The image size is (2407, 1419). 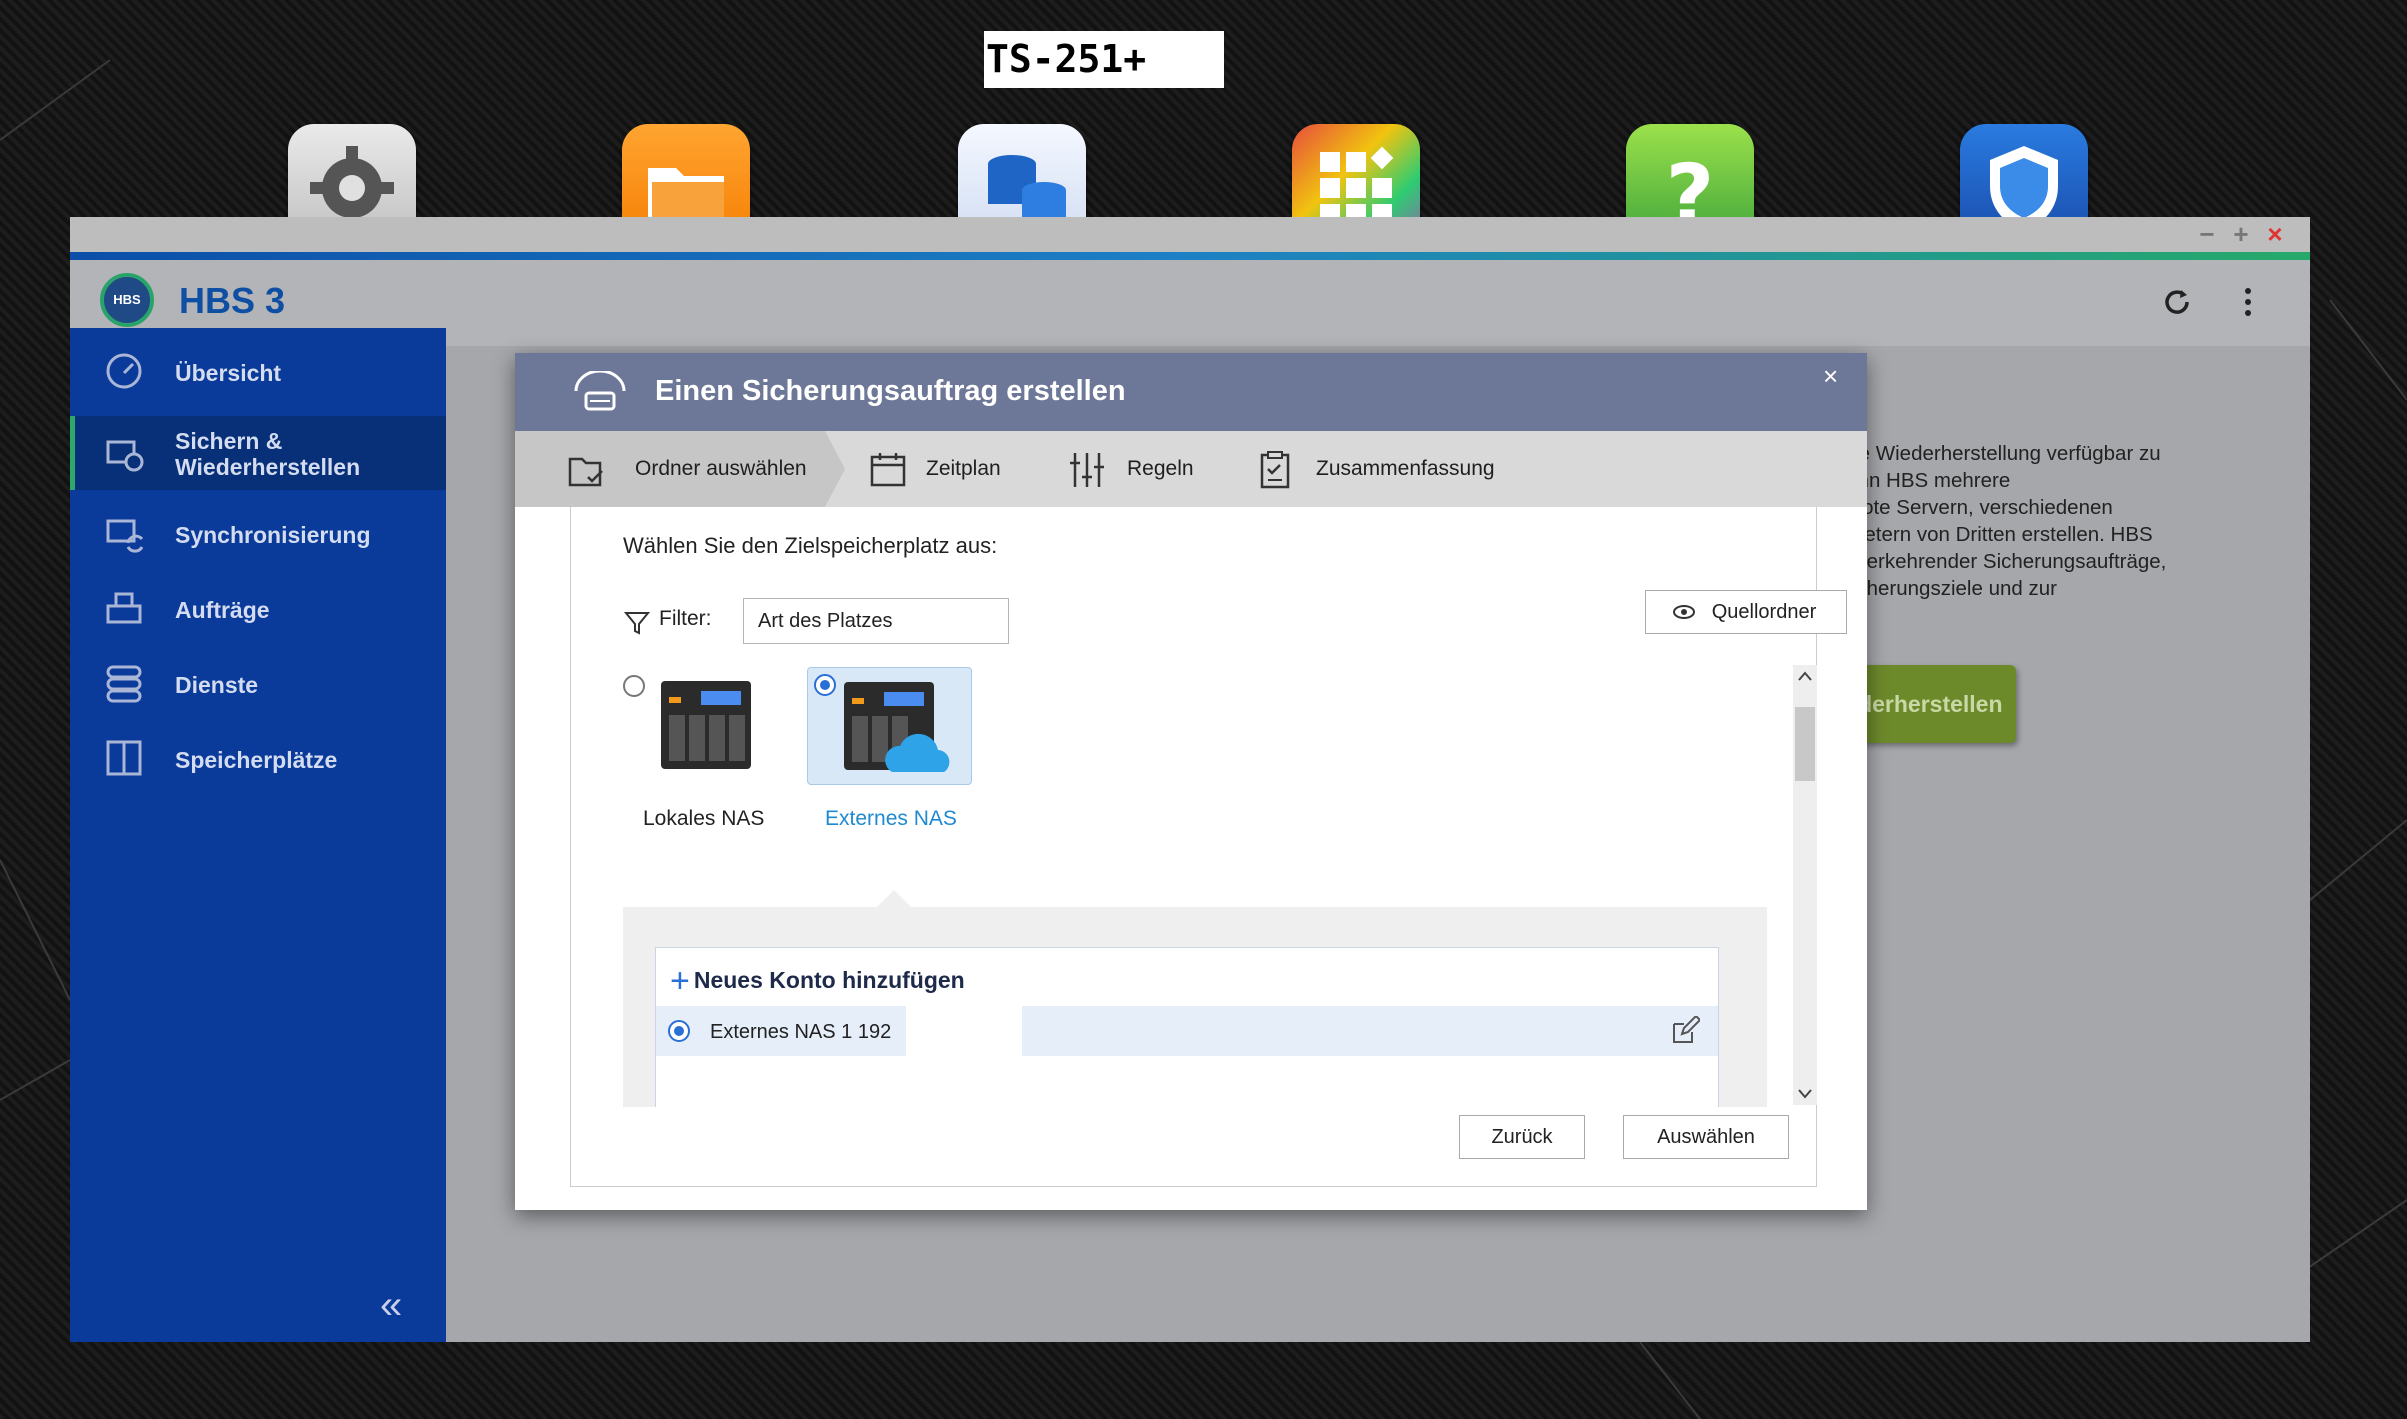 What do you see at coordinates (1805, 744) in the screenshot?
I see `scrollbar-thumb` at bounding box center [1805, 744].